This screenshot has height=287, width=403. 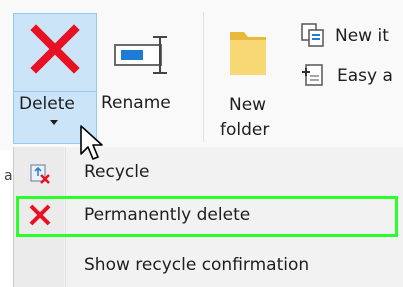 I want to click on split-divider, so click(x=55, y=91).